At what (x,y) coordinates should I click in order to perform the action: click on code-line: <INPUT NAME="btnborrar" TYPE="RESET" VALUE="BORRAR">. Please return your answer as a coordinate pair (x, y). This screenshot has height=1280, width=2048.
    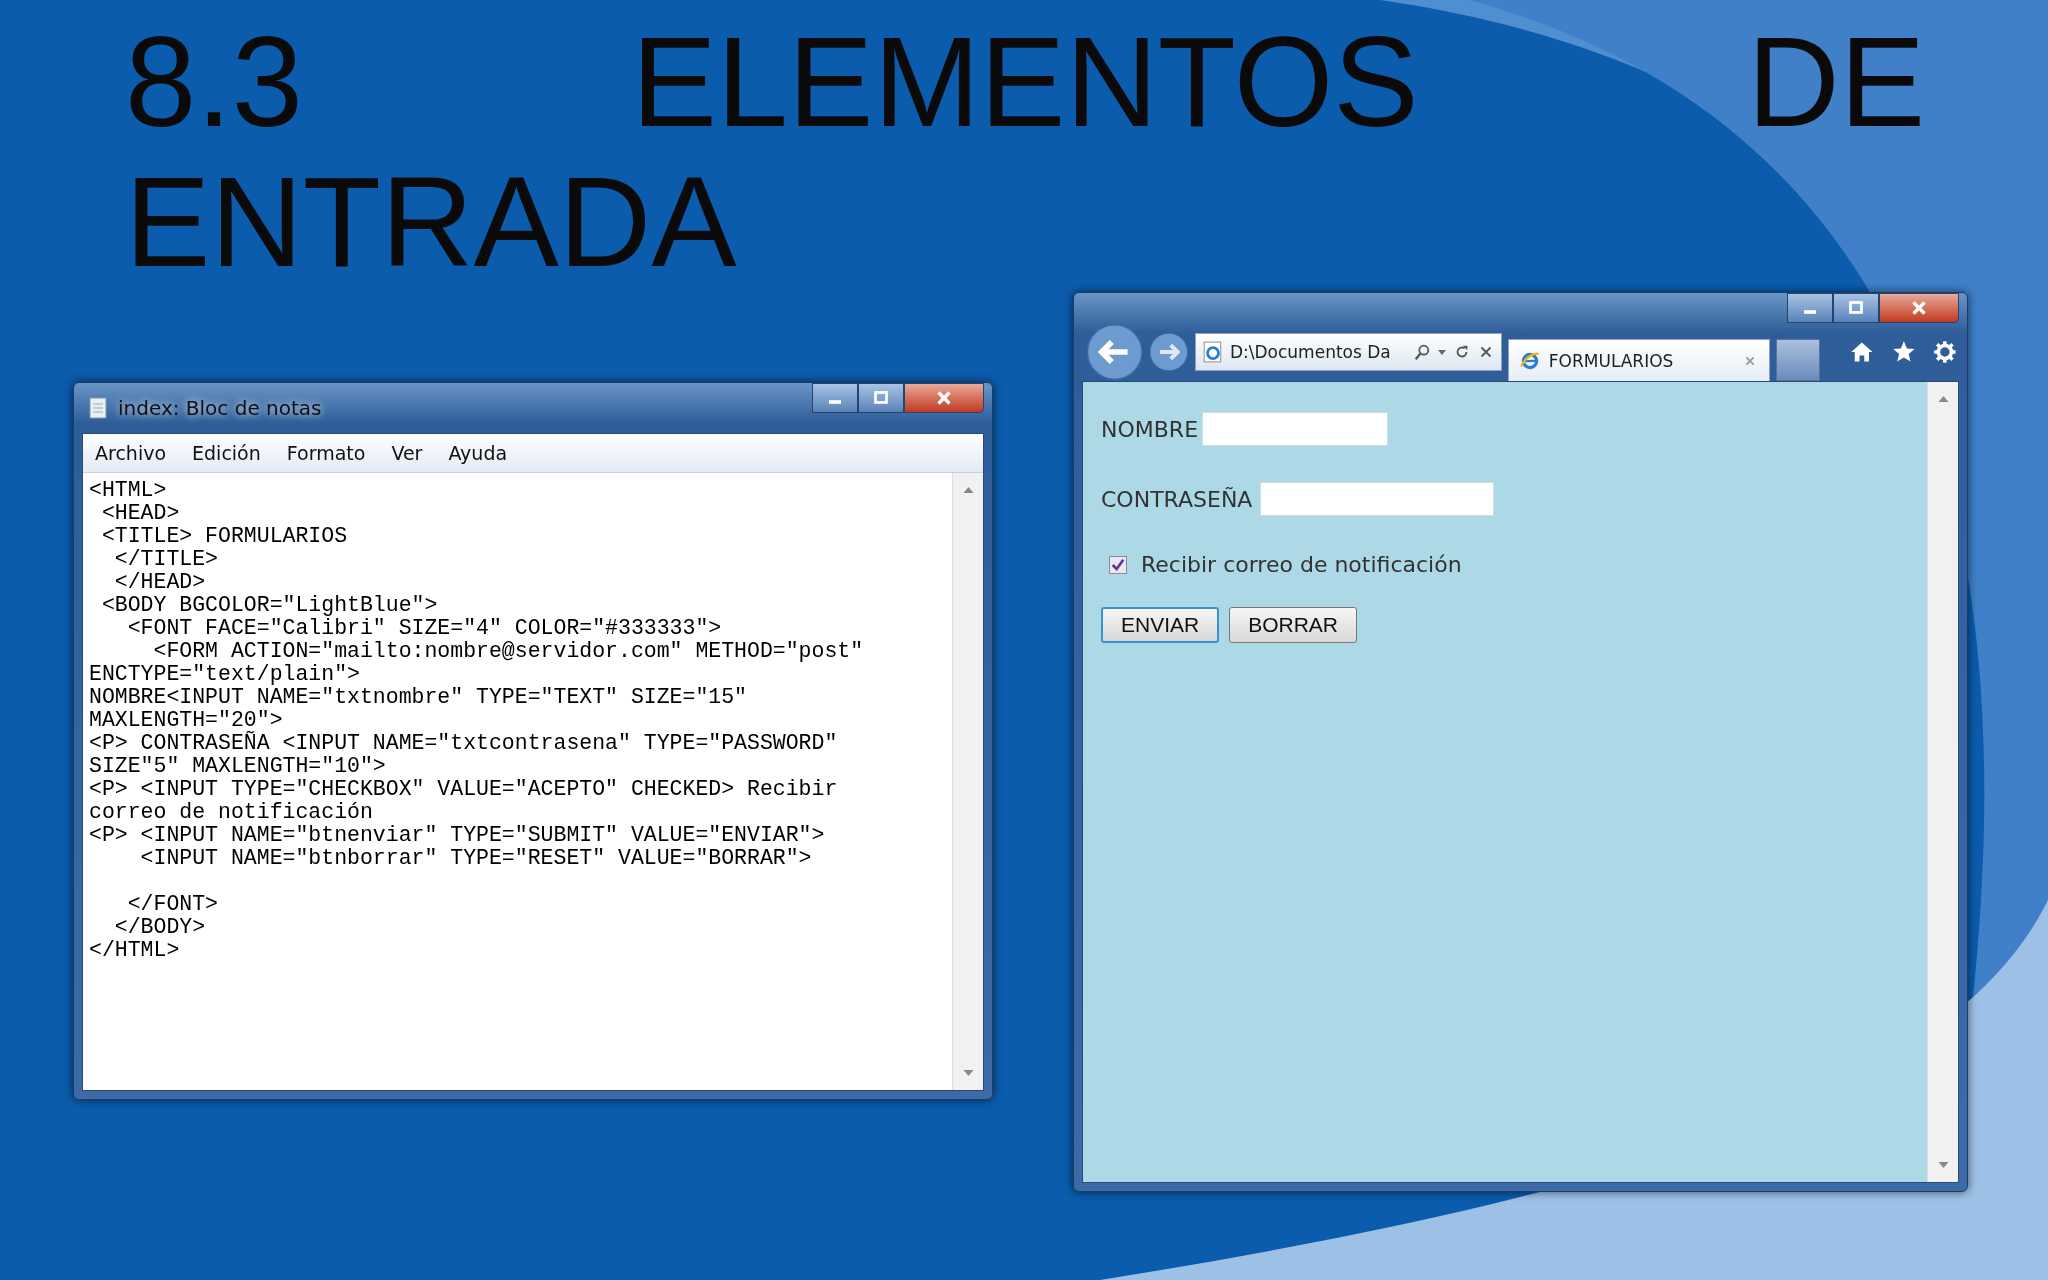
    Looking at the image, I should click on (476, 858).